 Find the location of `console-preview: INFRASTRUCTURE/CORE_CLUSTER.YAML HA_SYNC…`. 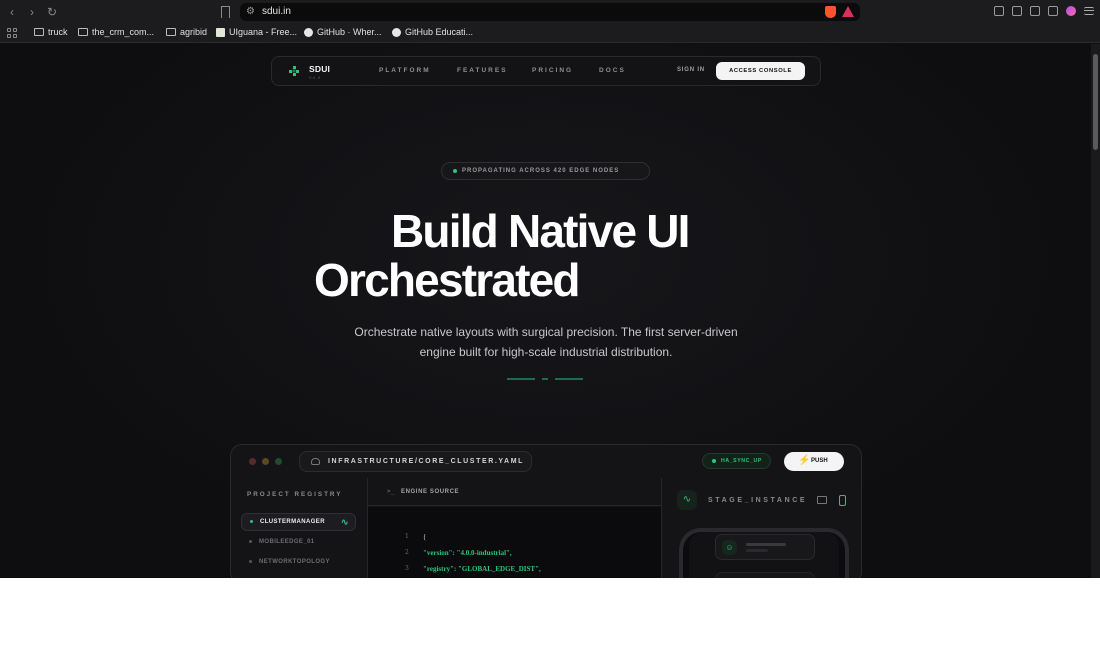

console-preview: INFRASTRUCTURE/CORE_CLUSTER.YAML HA_SYNC… is located at coordinates (546, 511).